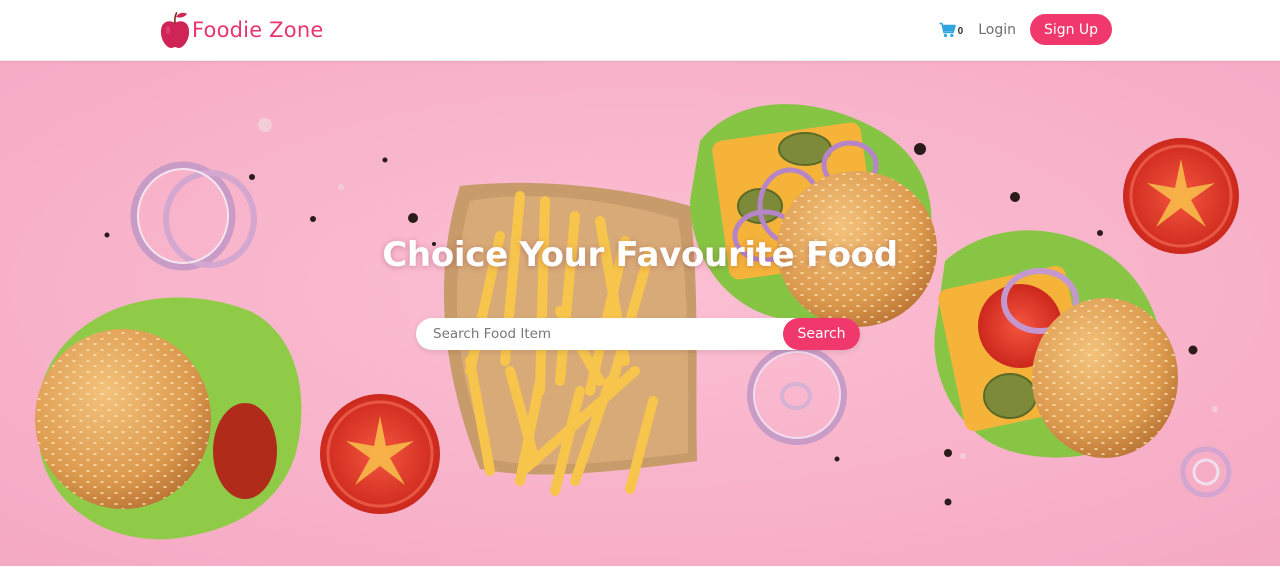 This screenshot has height=567, width=1280. What do you see at coordinates (640, 255) in the screenshot?
I see `hero-title: Choice Your Favourite Food` at bounding box center [640, 255].